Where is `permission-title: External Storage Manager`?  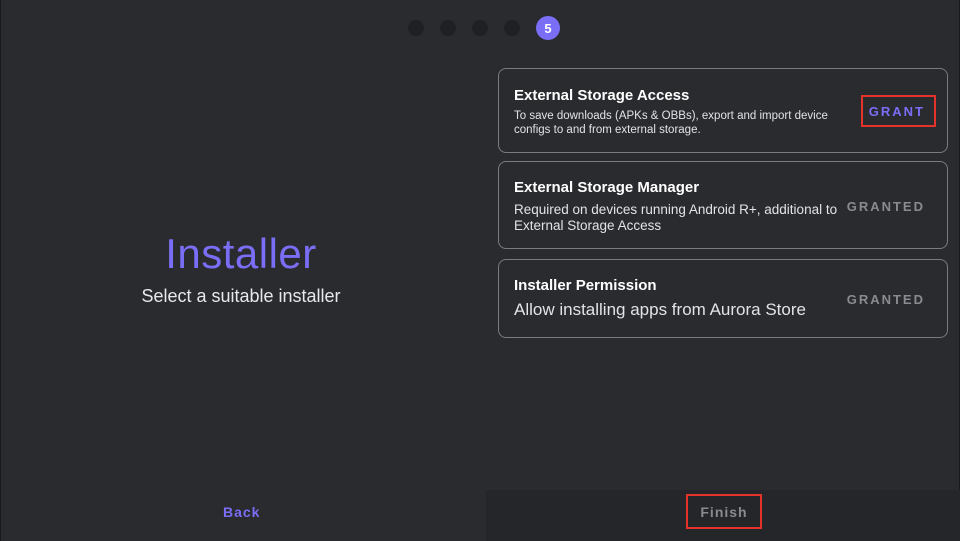 permission-title: External Storage Manager is located at coordinates (607, 187).